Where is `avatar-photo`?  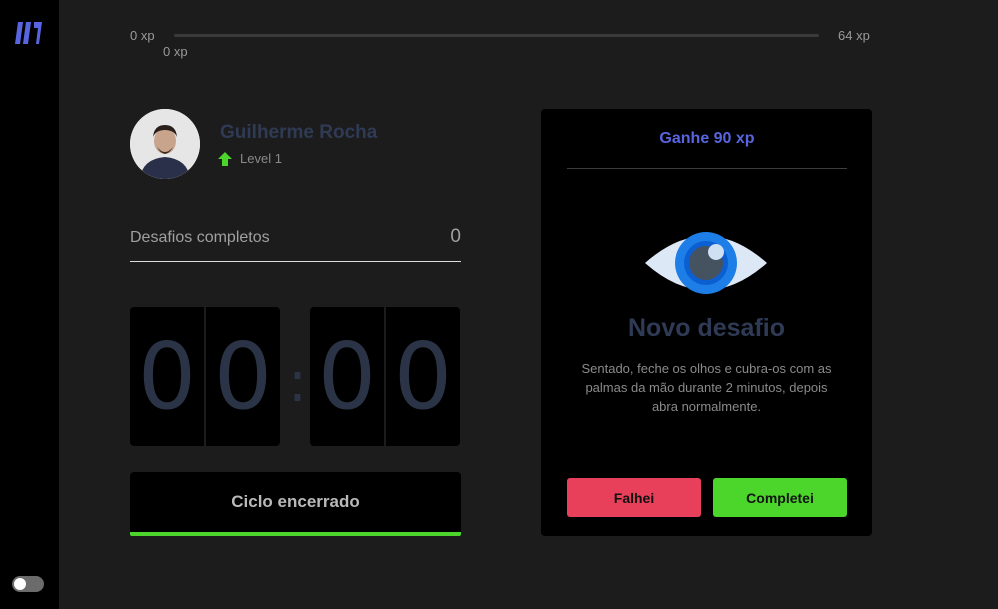
avatar-photo is located at coordinates (165, 144).